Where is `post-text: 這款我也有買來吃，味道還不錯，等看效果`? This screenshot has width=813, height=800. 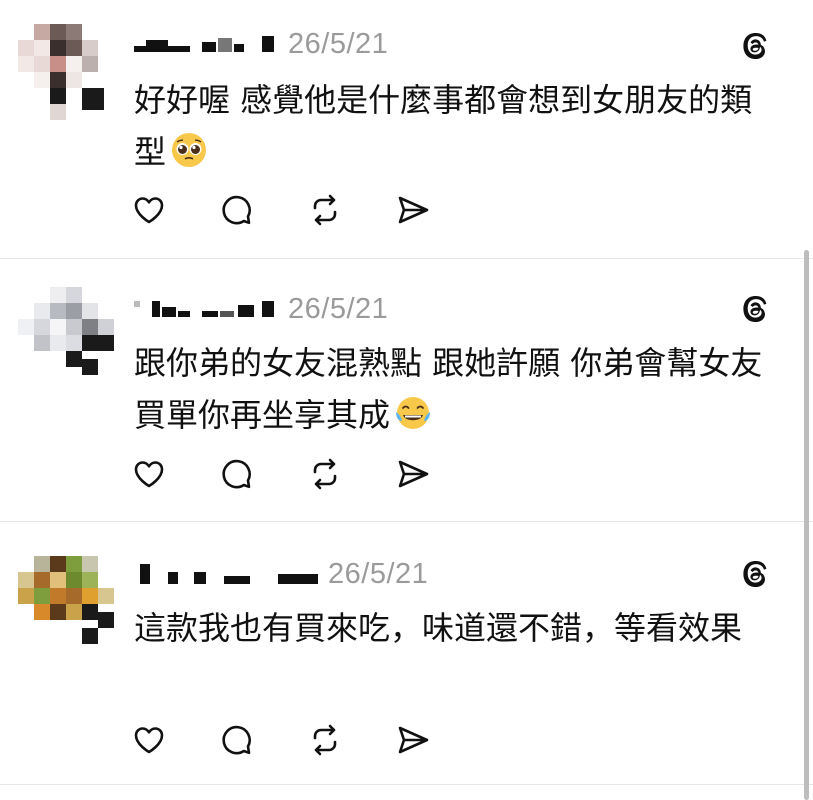
post-text: 這款我也有買來吃，味道還不錯，等看效果 is located at coordinates (459, 628).